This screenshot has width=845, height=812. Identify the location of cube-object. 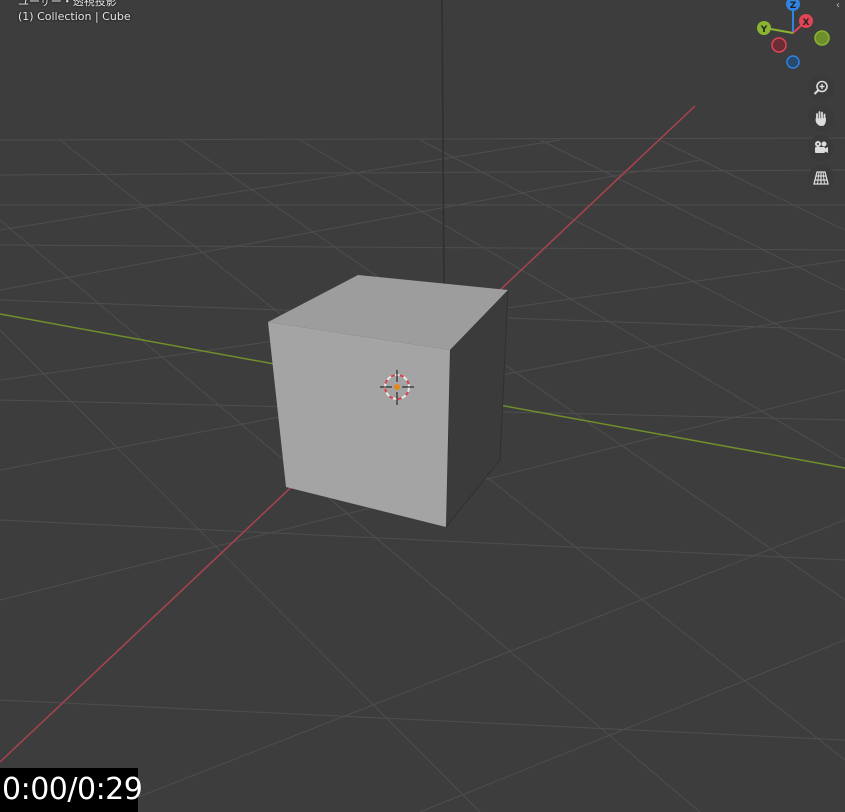
(388, 402).